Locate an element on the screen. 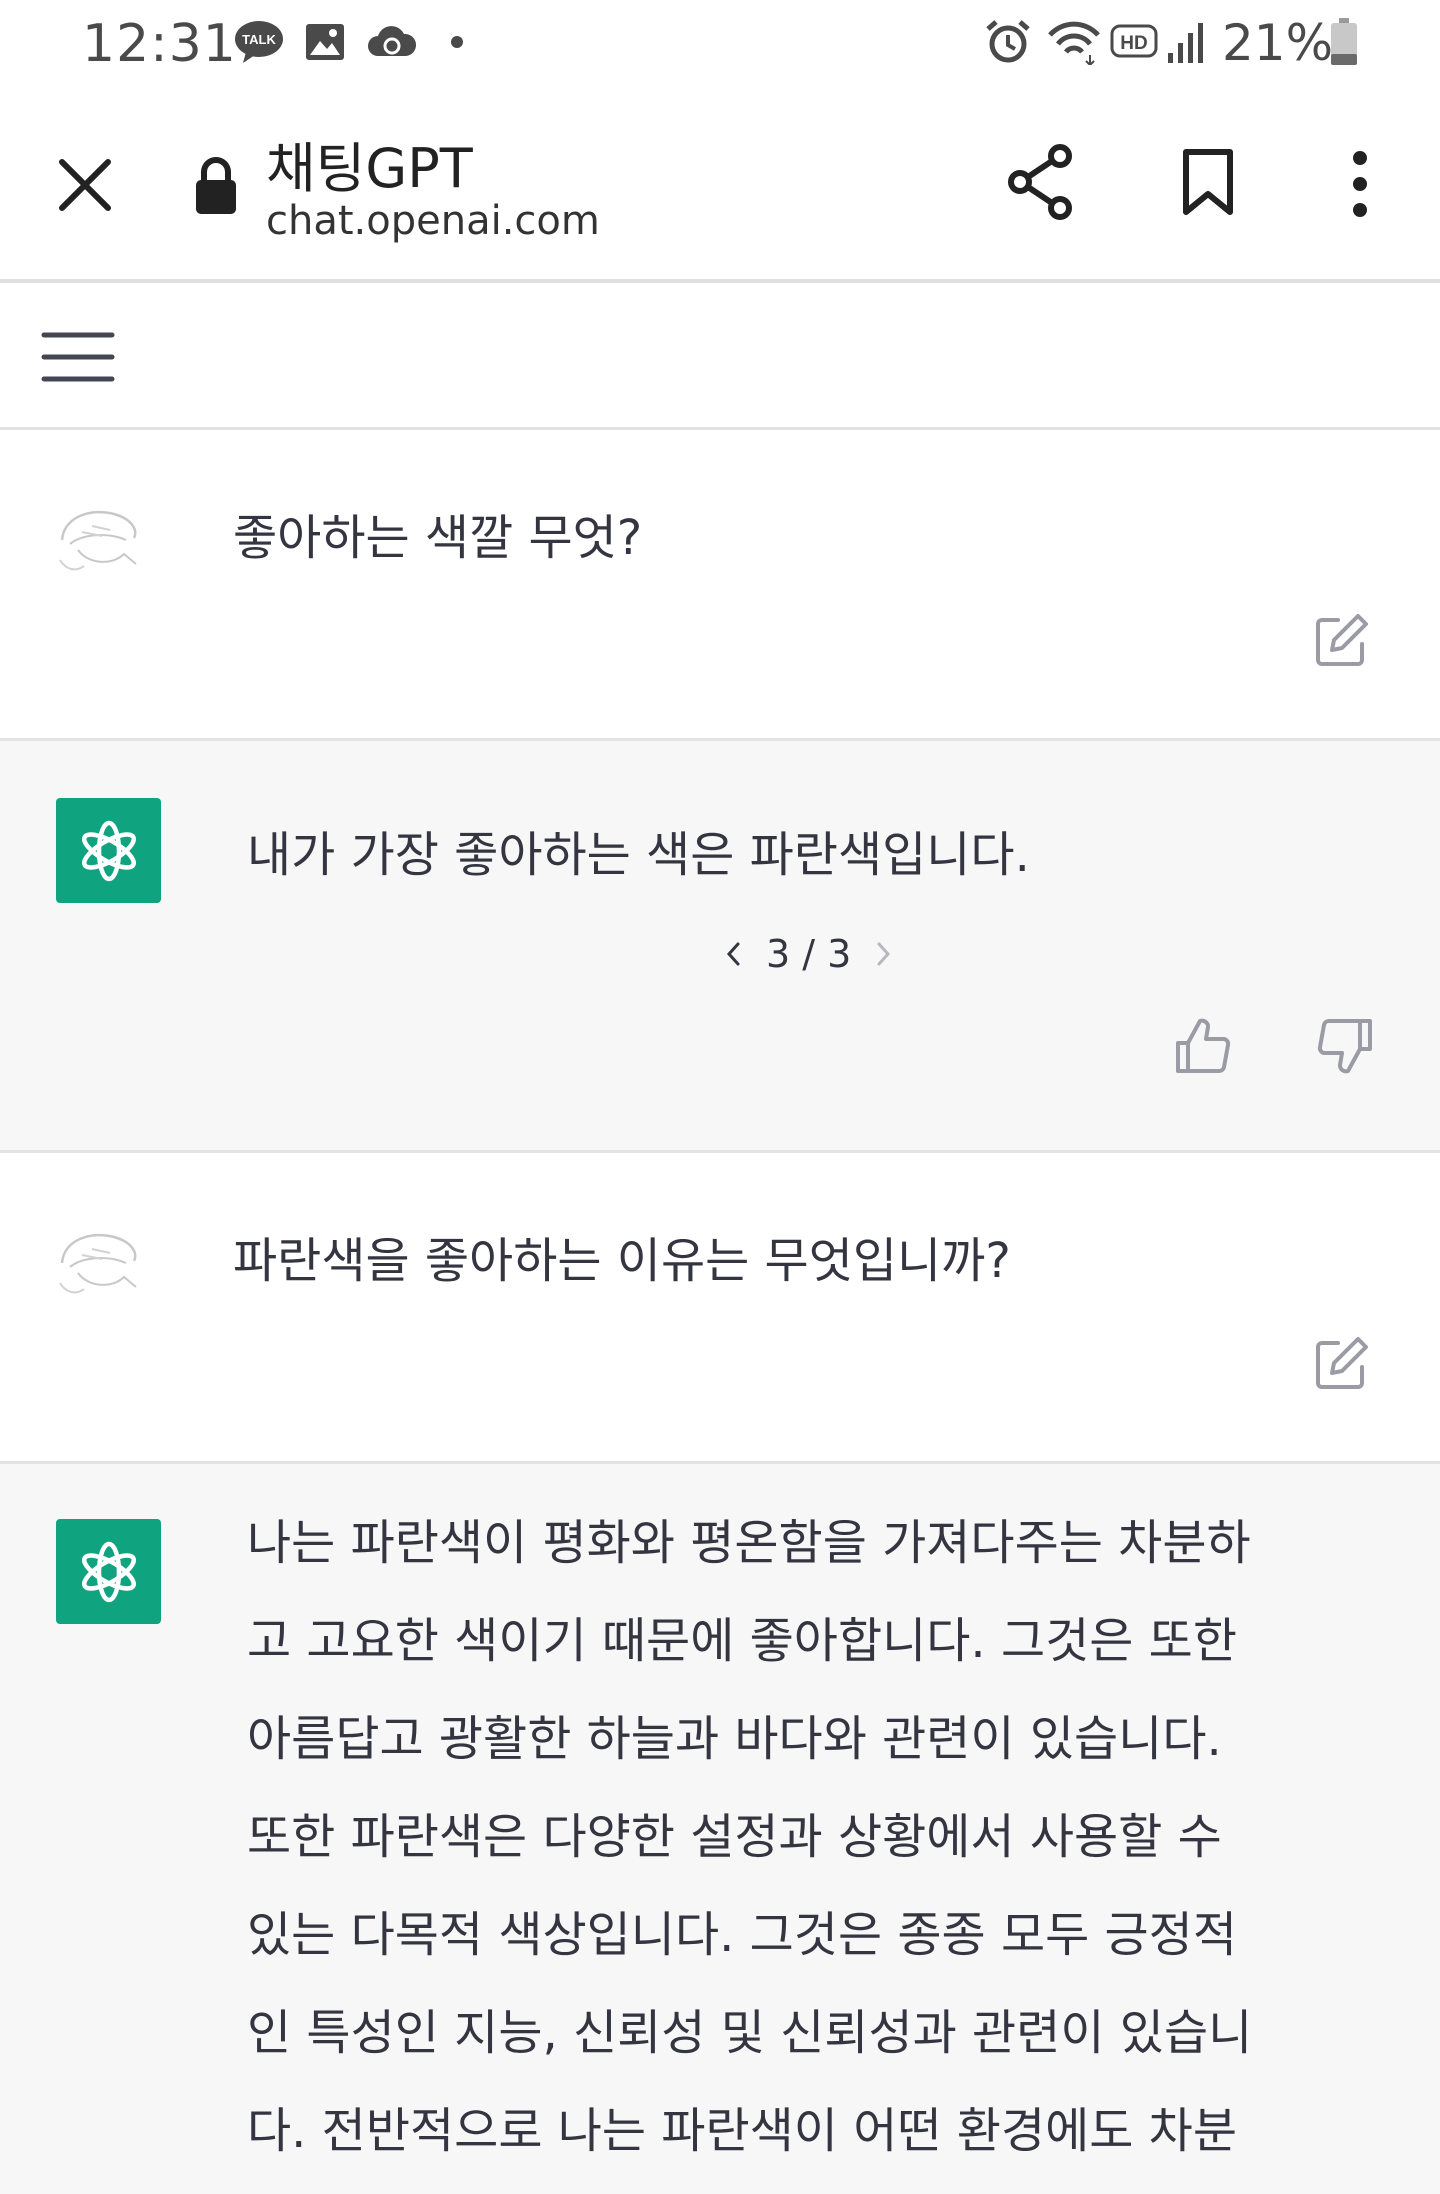  wifi-icon is located at coordinates (1074, 42).